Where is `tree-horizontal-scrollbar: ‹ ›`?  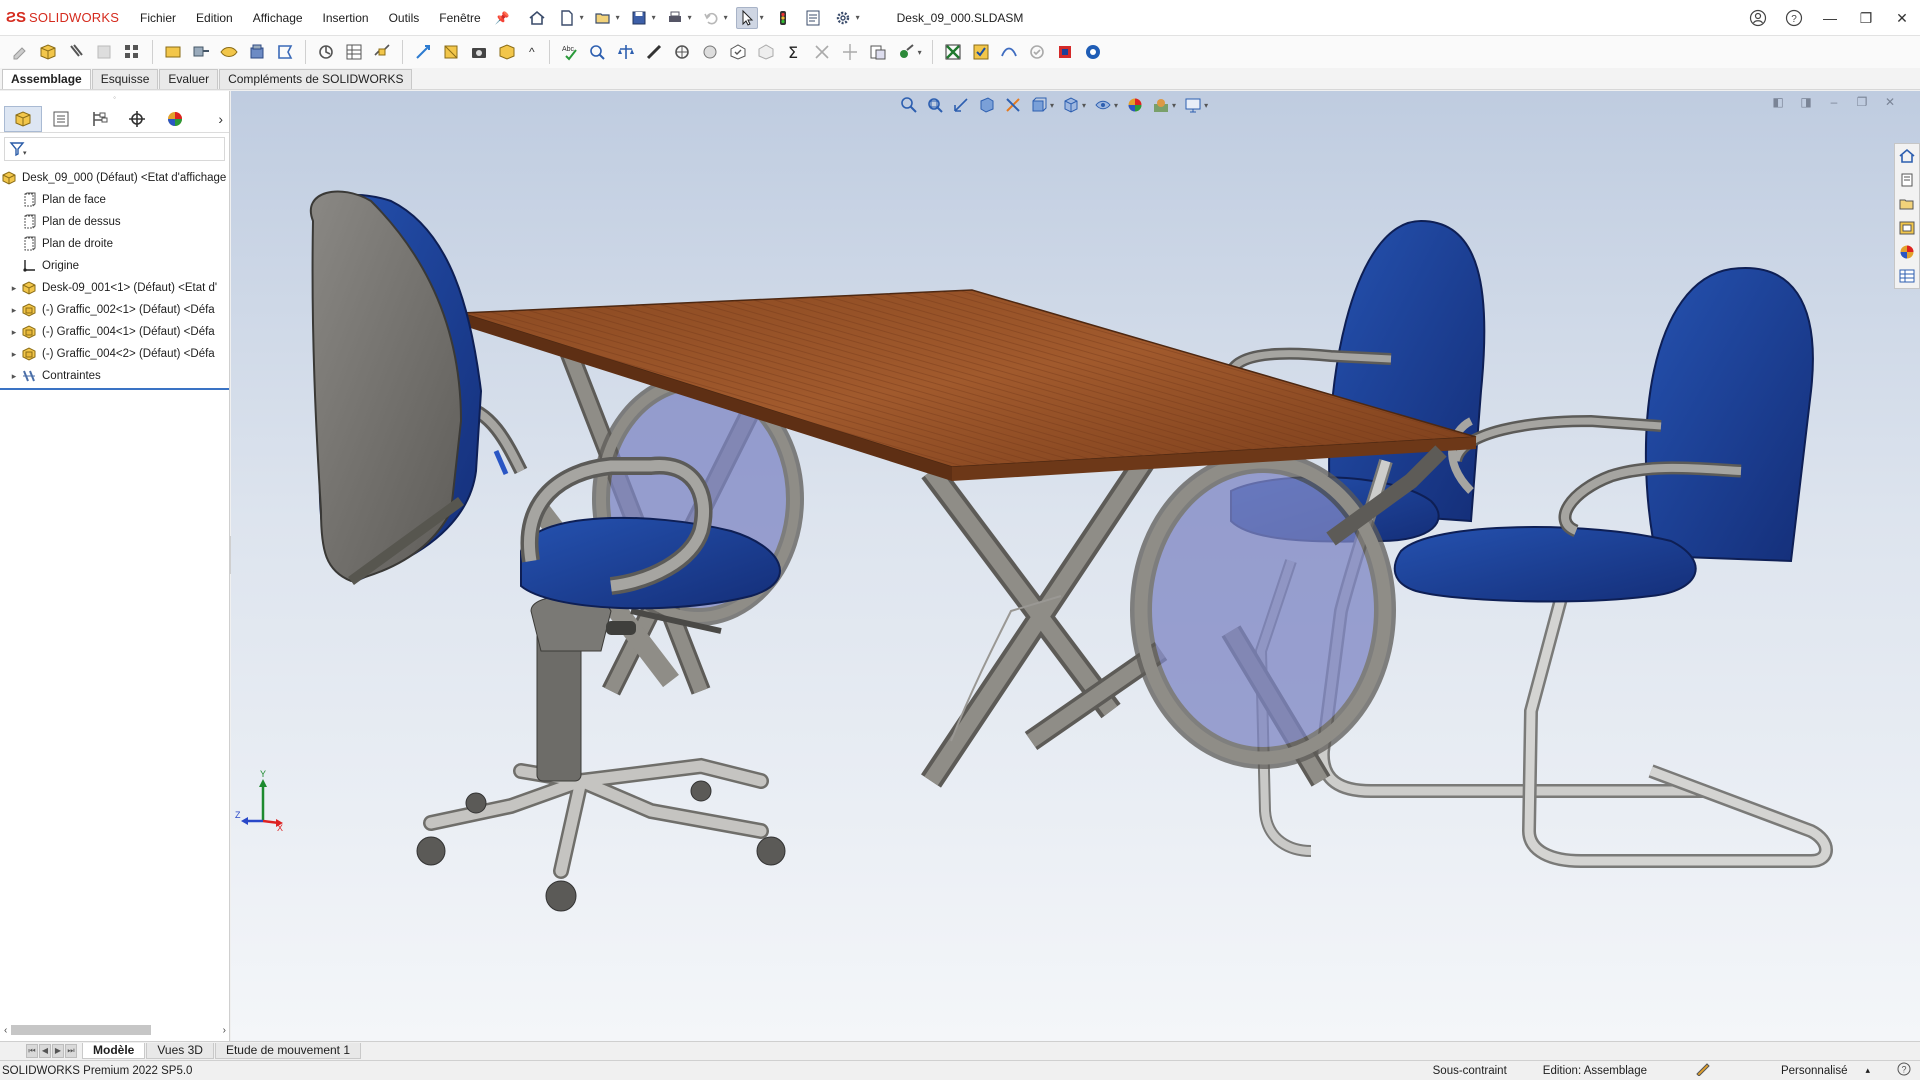
tree-horizontal-scrollbar: ‹ › is located at coordinates (115, 1030).